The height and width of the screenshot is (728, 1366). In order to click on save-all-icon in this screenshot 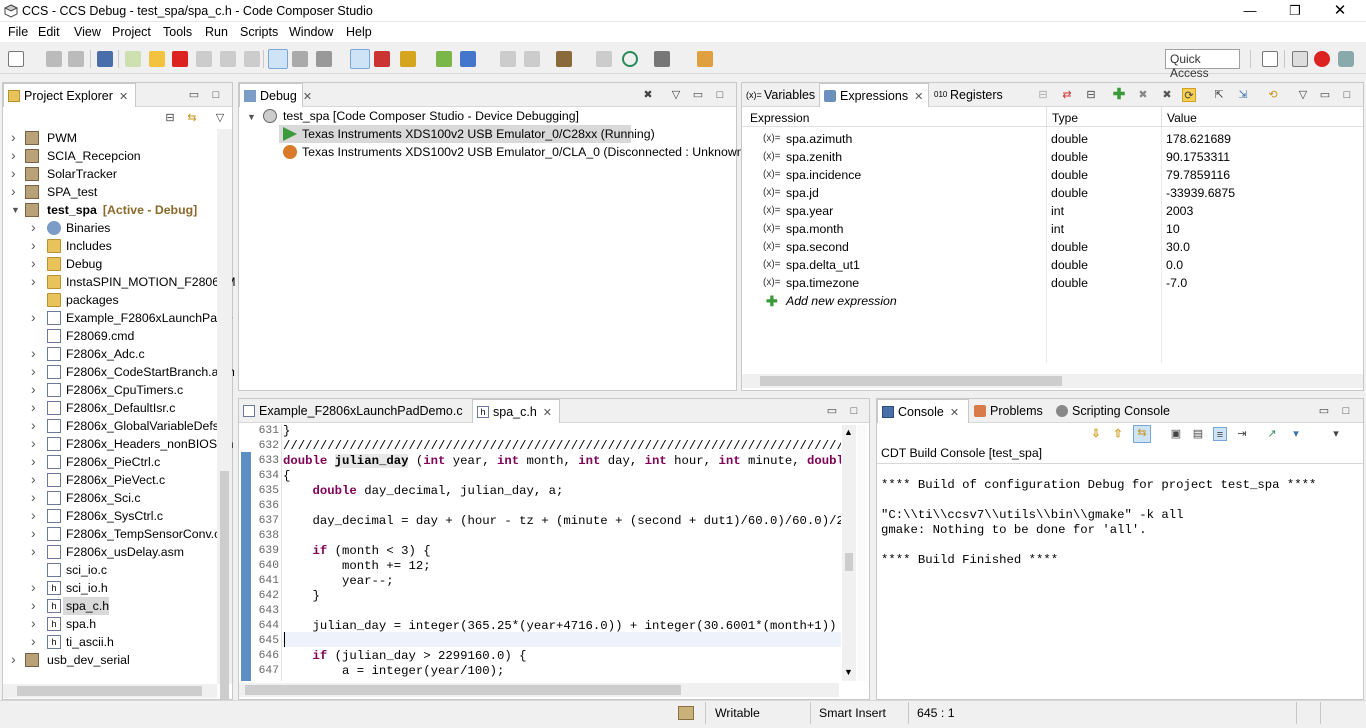, I will do `click(76, 59)`.